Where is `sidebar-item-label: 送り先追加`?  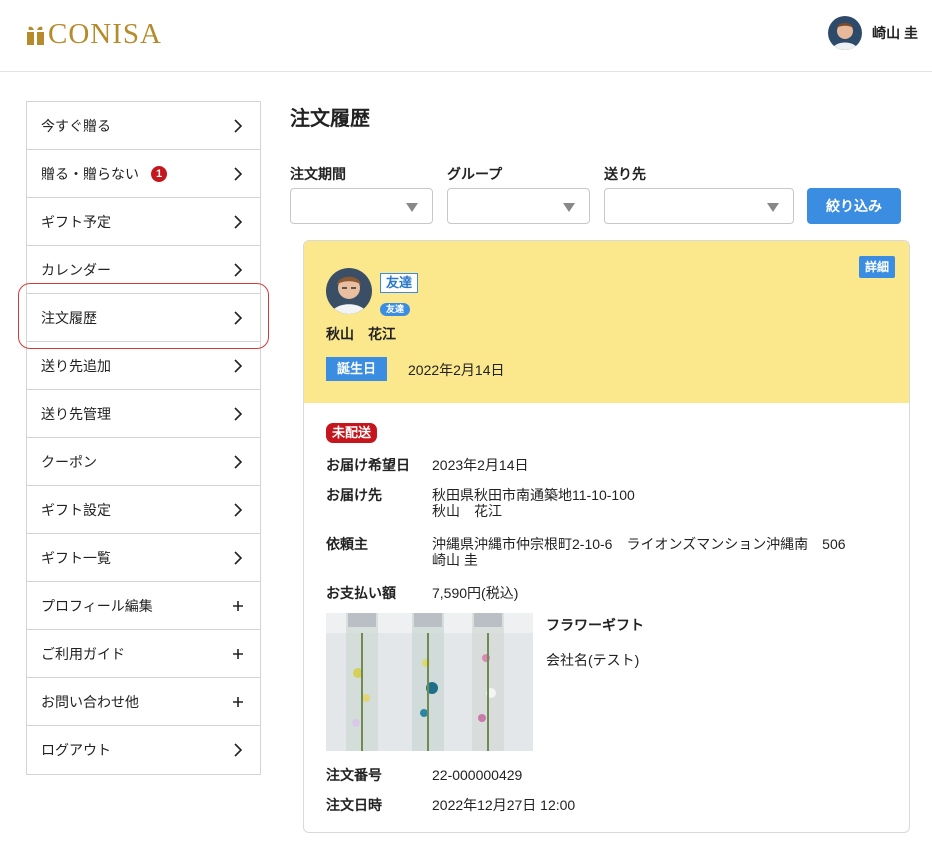
sidebar-item-label: 送り先追加 is located at coordinates (76, 365).